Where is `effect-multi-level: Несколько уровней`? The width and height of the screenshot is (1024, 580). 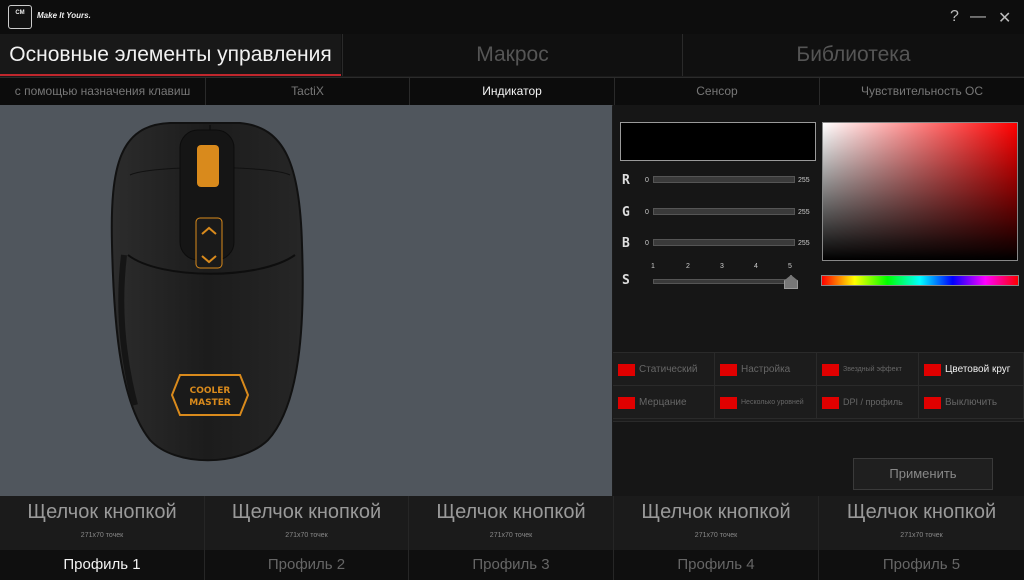 effect-multi-level: Несколько уровней is located at coordinates (766, 402).